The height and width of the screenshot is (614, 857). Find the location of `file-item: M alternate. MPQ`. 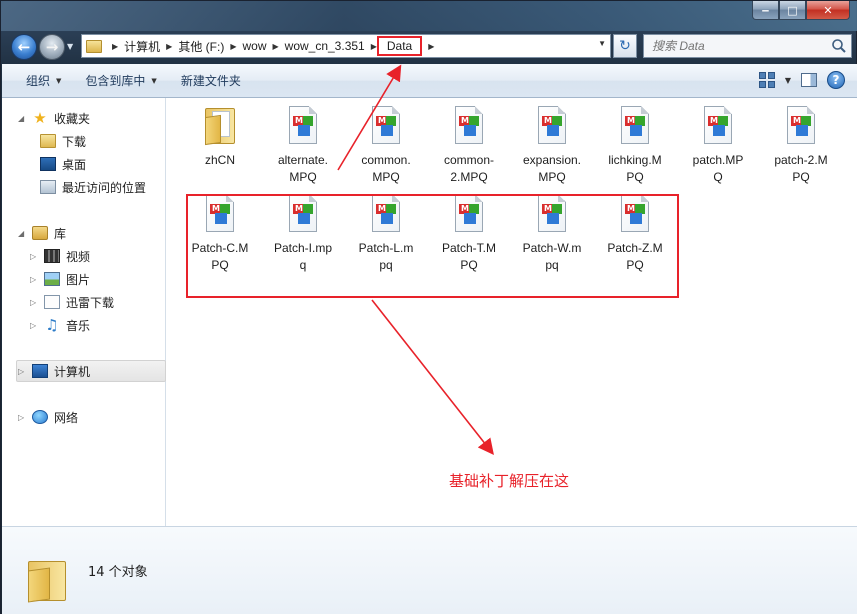

file-item: M alternate. MPQ is located at coordinates (303, 145).